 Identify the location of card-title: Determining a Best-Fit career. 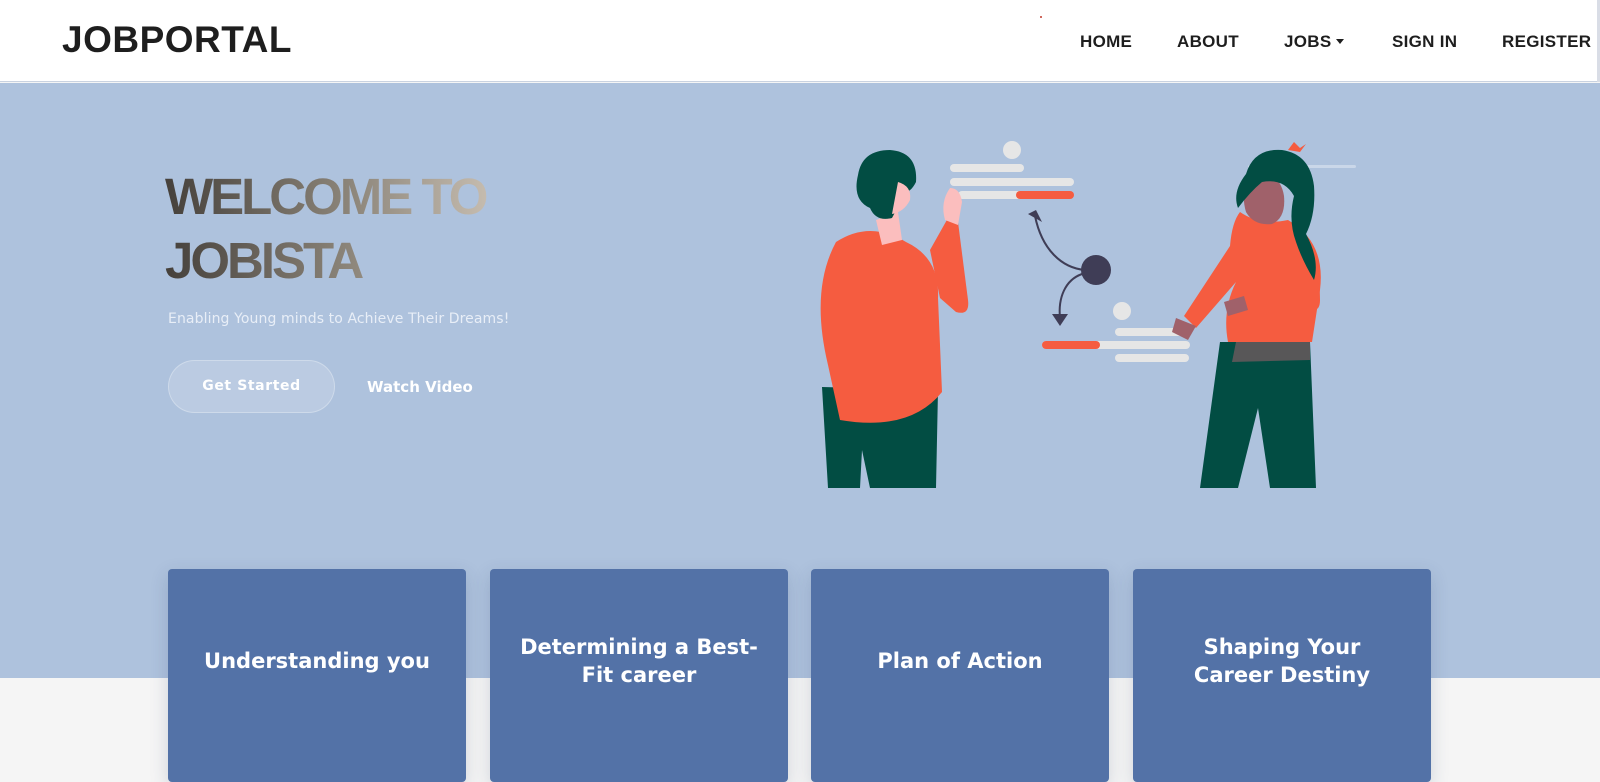
(639, 660).